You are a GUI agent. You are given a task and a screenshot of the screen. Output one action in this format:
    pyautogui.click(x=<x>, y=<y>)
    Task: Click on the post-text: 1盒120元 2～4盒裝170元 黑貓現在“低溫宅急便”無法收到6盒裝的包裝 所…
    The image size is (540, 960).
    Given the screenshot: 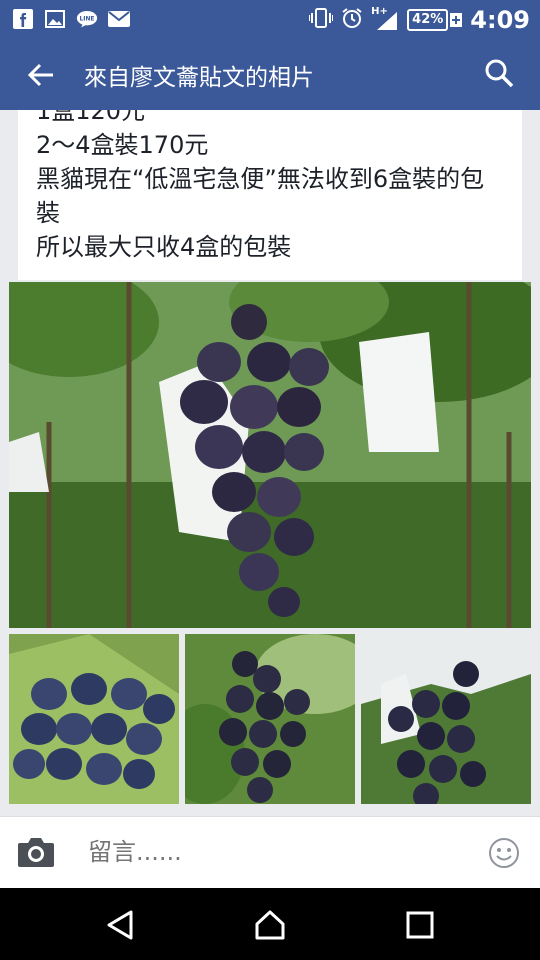 What is the action you would take?
    pyautogui.click(x=260, y=185)
    